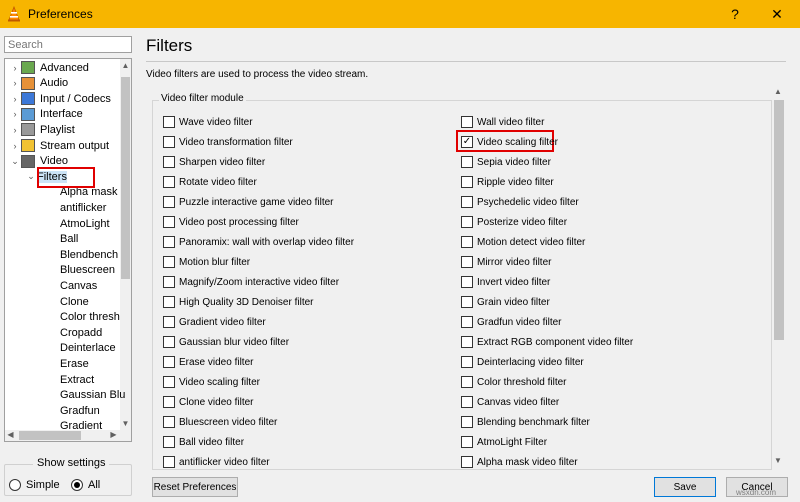 This screenshot has width=800, height=502. I want to click on tree-vertical-scrollbar: ▲ ▼, so click(125, 245).